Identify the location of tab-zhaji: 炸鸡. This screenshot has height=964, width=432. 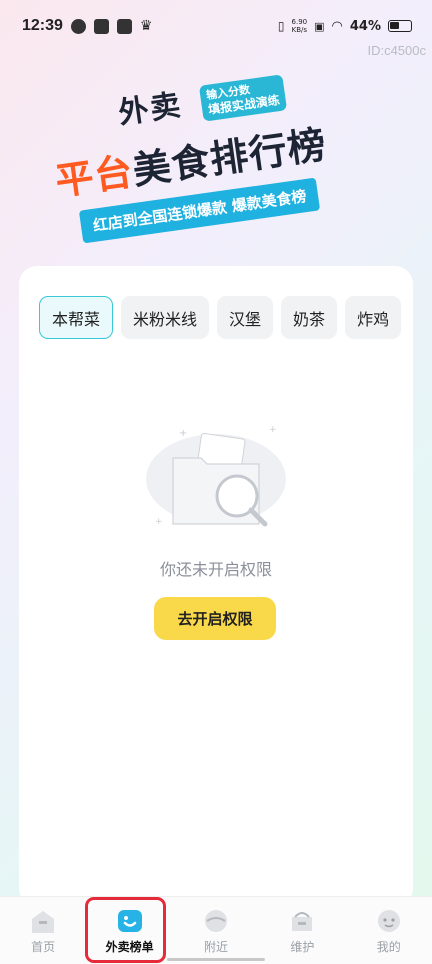
(373, 317).